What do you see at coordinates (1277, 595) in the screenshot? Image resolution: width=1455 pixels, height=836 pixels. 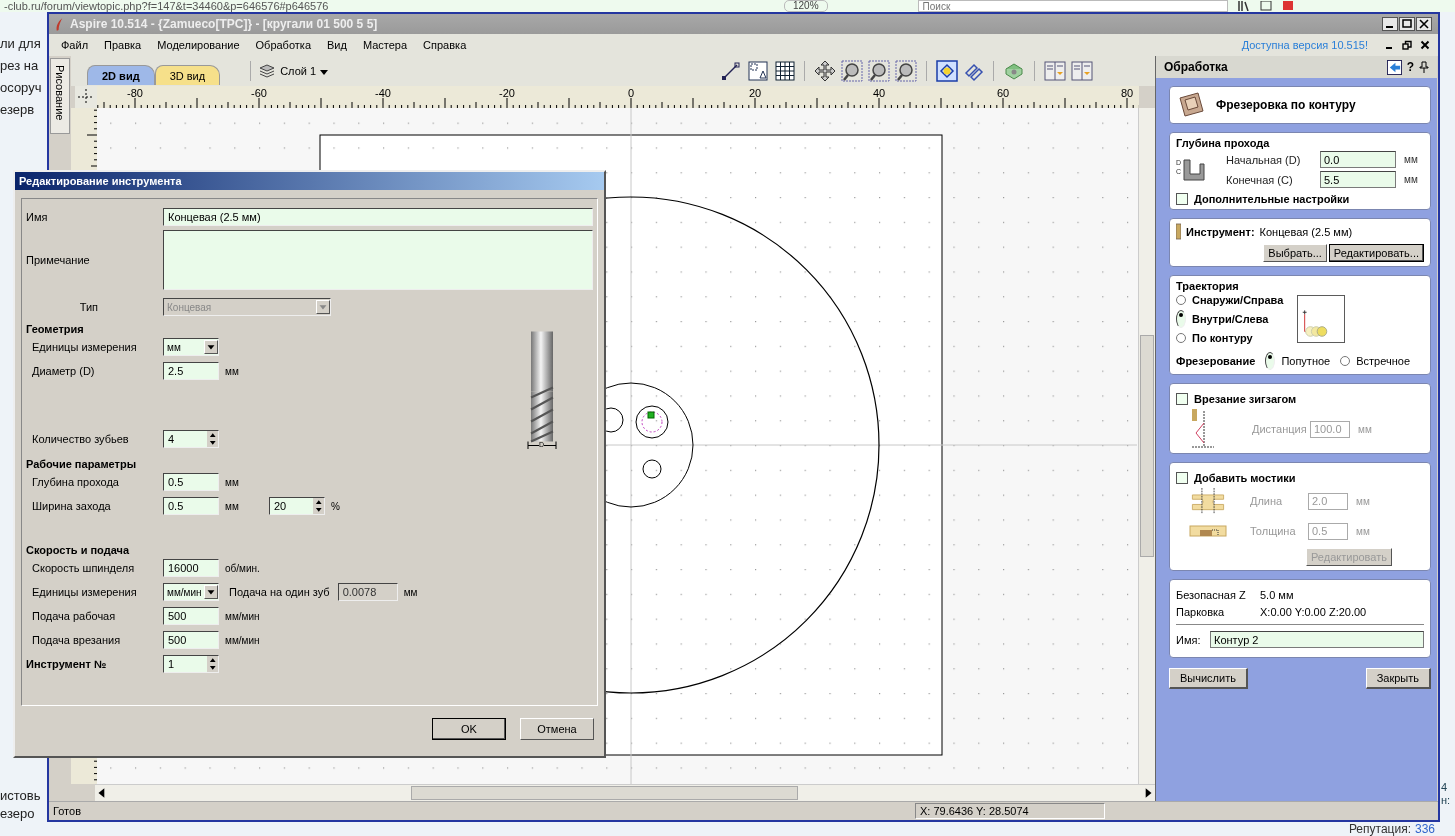 I see `safe-z-value: 5.0 мм` at bounding box center [1277, 595].